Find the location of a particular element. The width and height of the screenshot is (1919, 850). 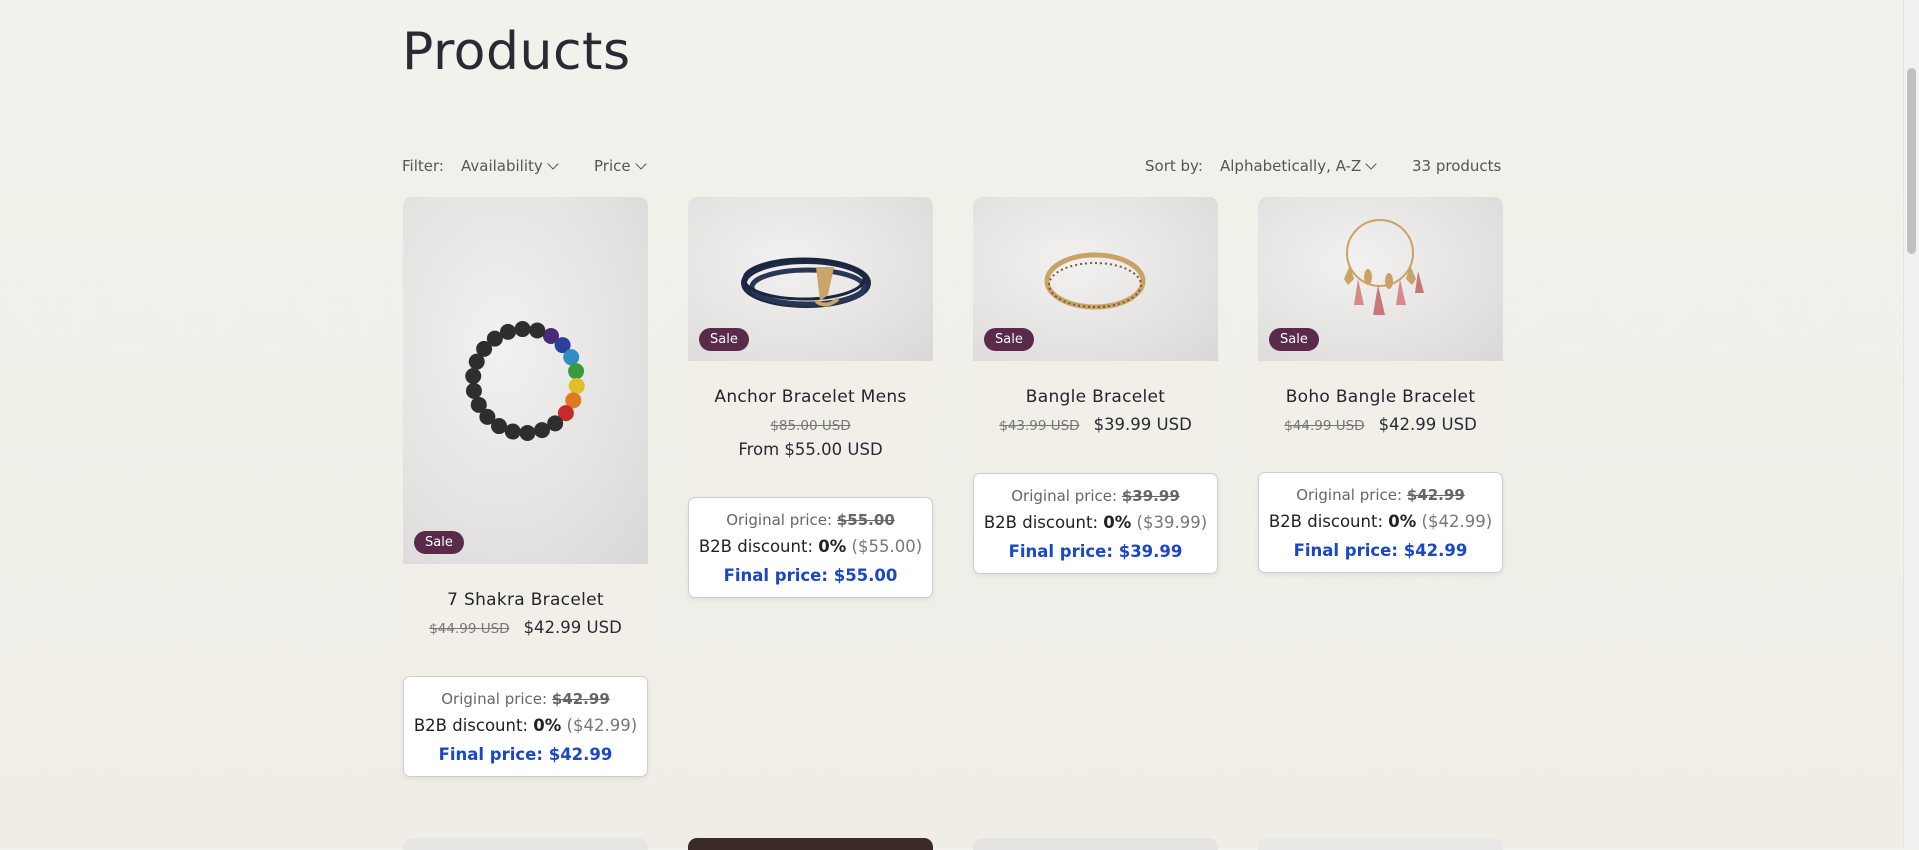

sort-label: Sort by: is located at coordinates (1174, 166).